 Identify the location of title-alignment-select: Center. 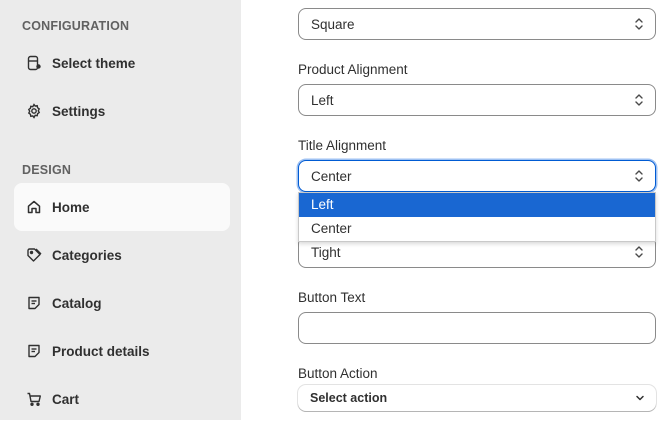
(477, 176).